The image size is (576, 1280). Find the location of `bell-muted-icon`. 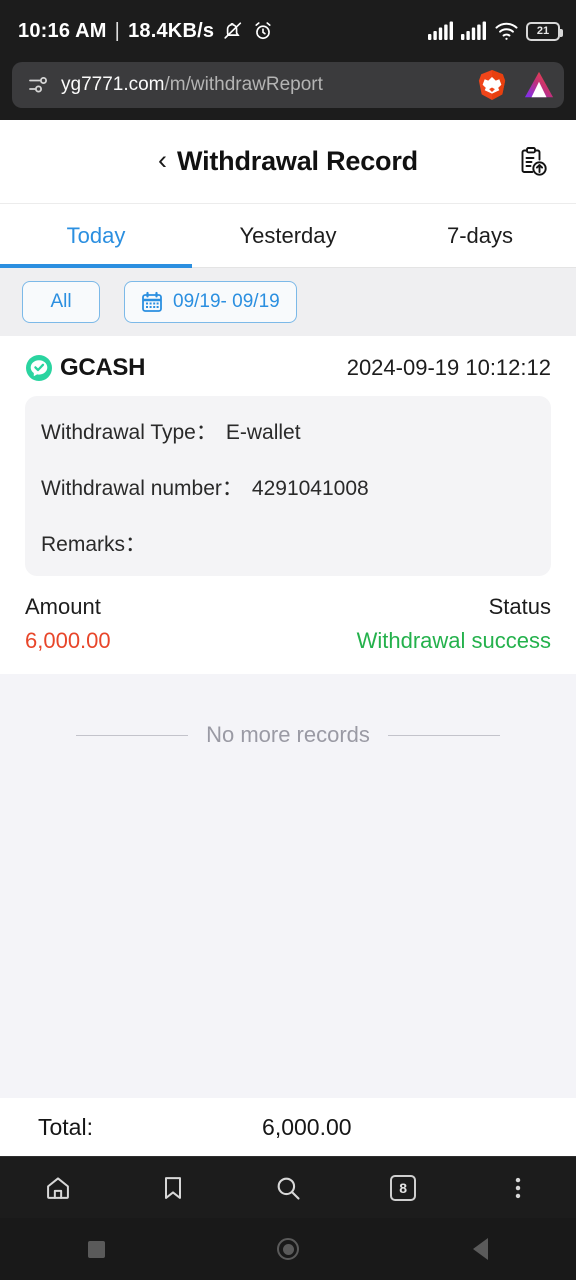

bell-muted-icon is located at coordinates (233, 30).